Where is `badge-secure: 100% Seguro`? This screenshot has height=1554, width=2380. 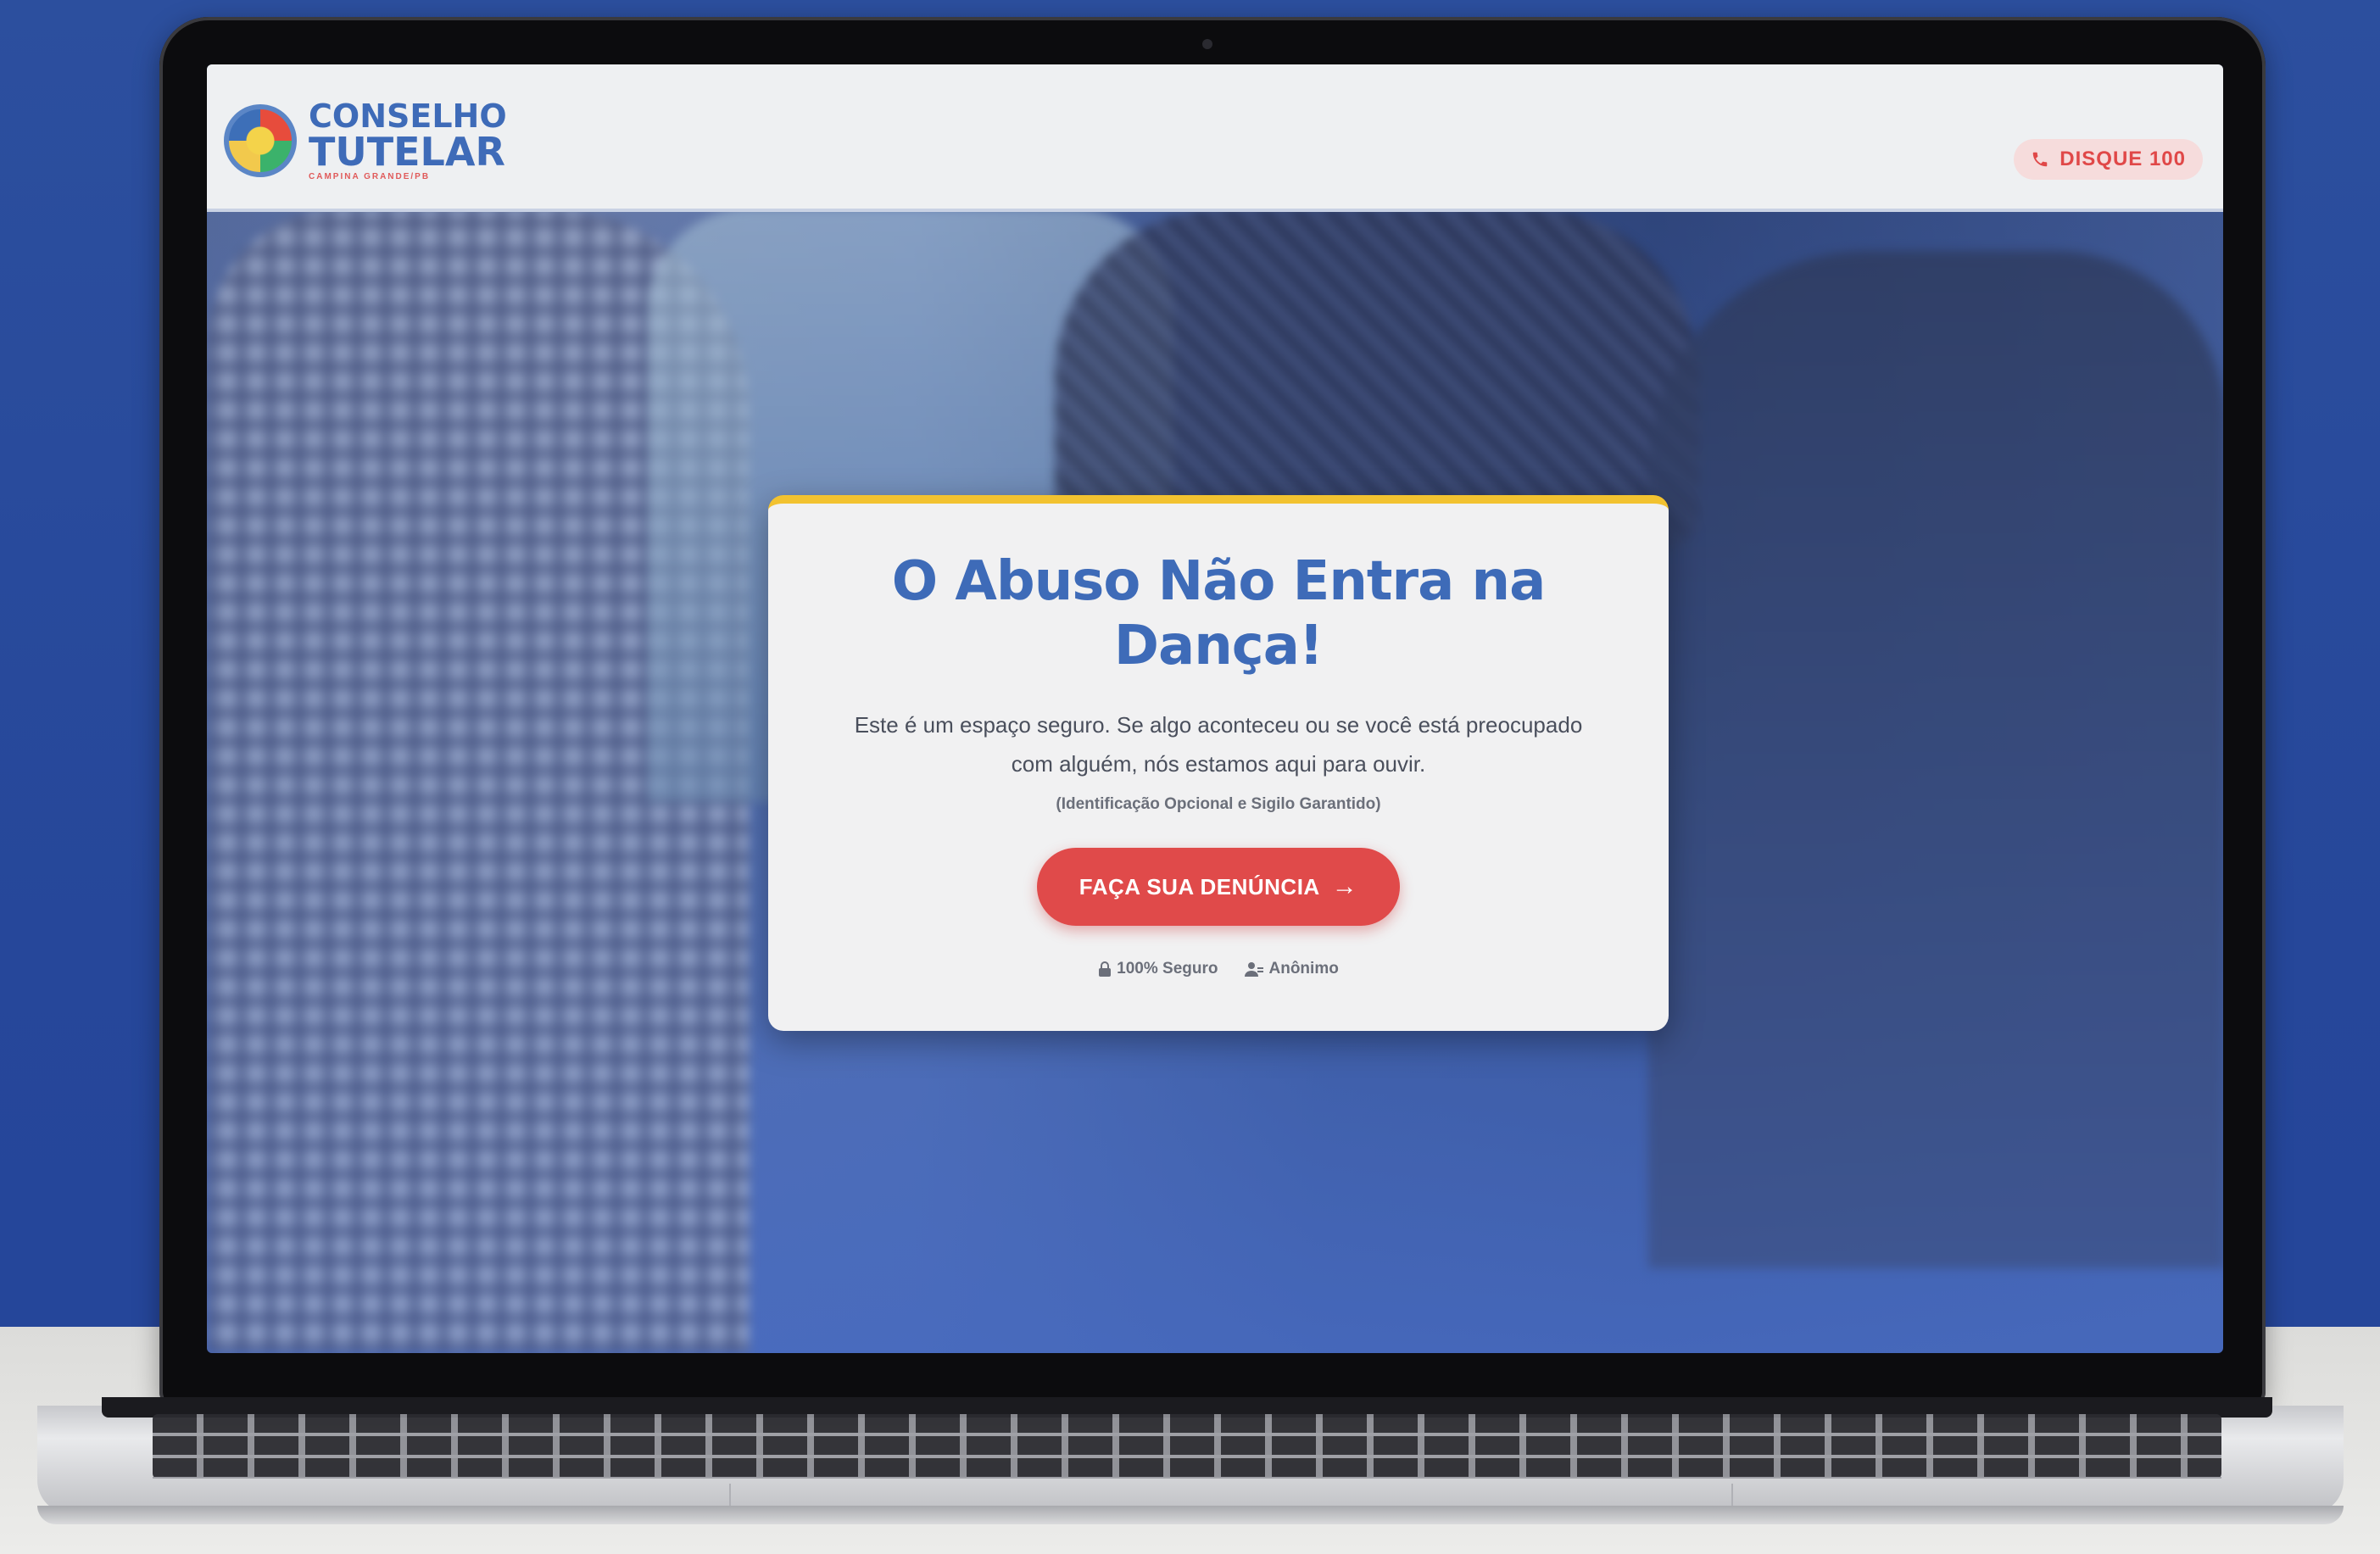
badge-secure: 100% Seguro is located at coordinates (1158, 969).